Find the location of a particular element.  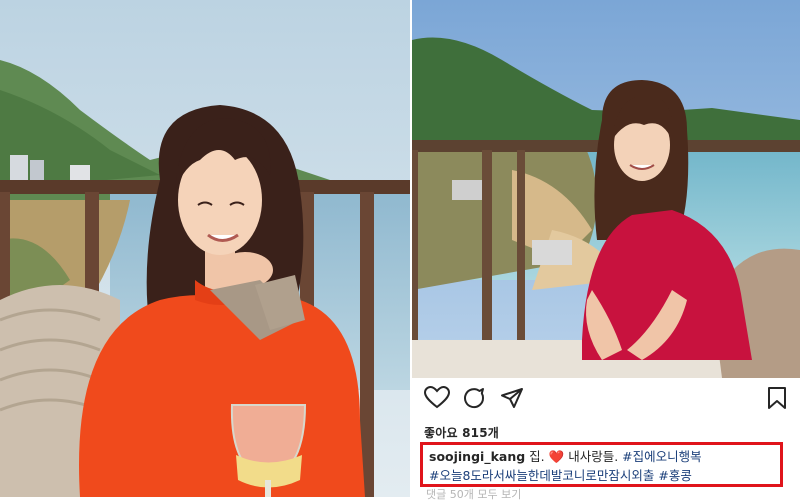

bookmark-icon is located at coordinates (780, 400).